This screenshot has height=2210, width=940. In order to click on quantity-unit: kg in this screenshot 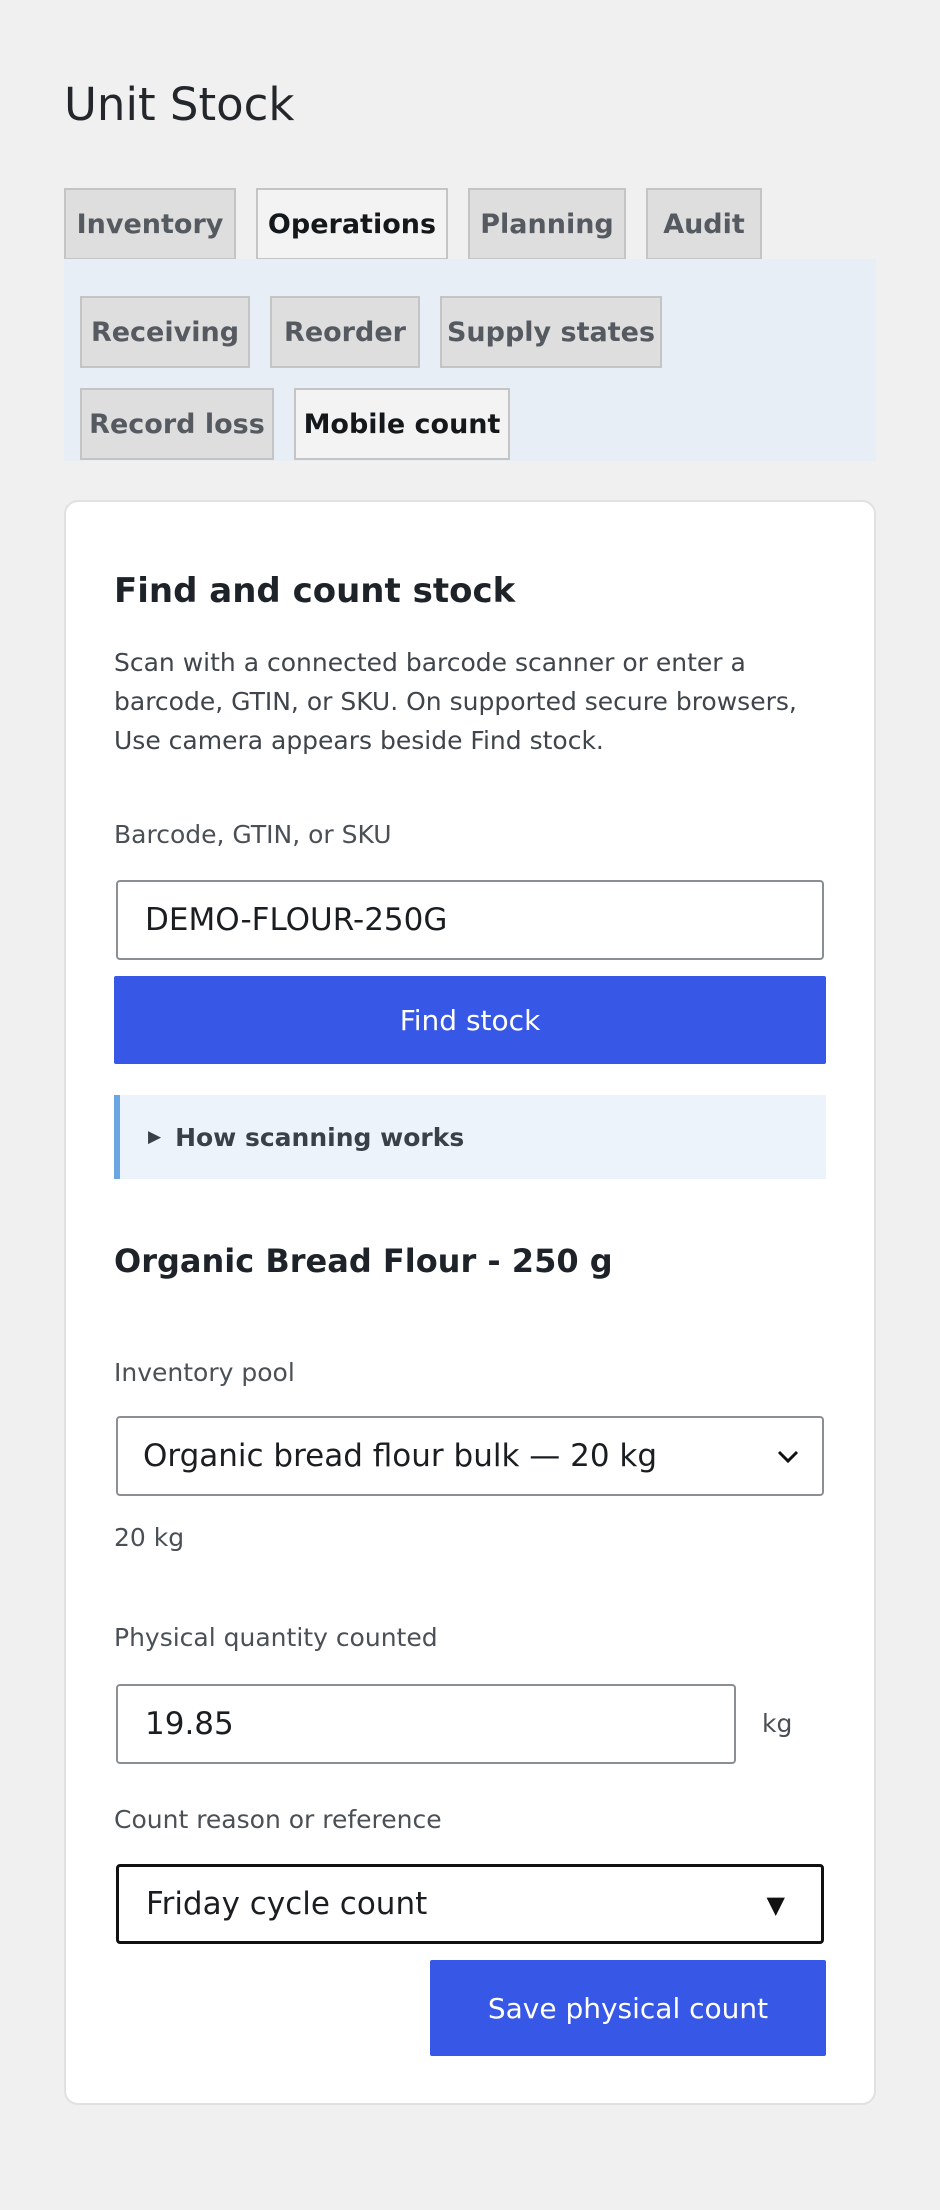, I will do `click(777, 1723)`.